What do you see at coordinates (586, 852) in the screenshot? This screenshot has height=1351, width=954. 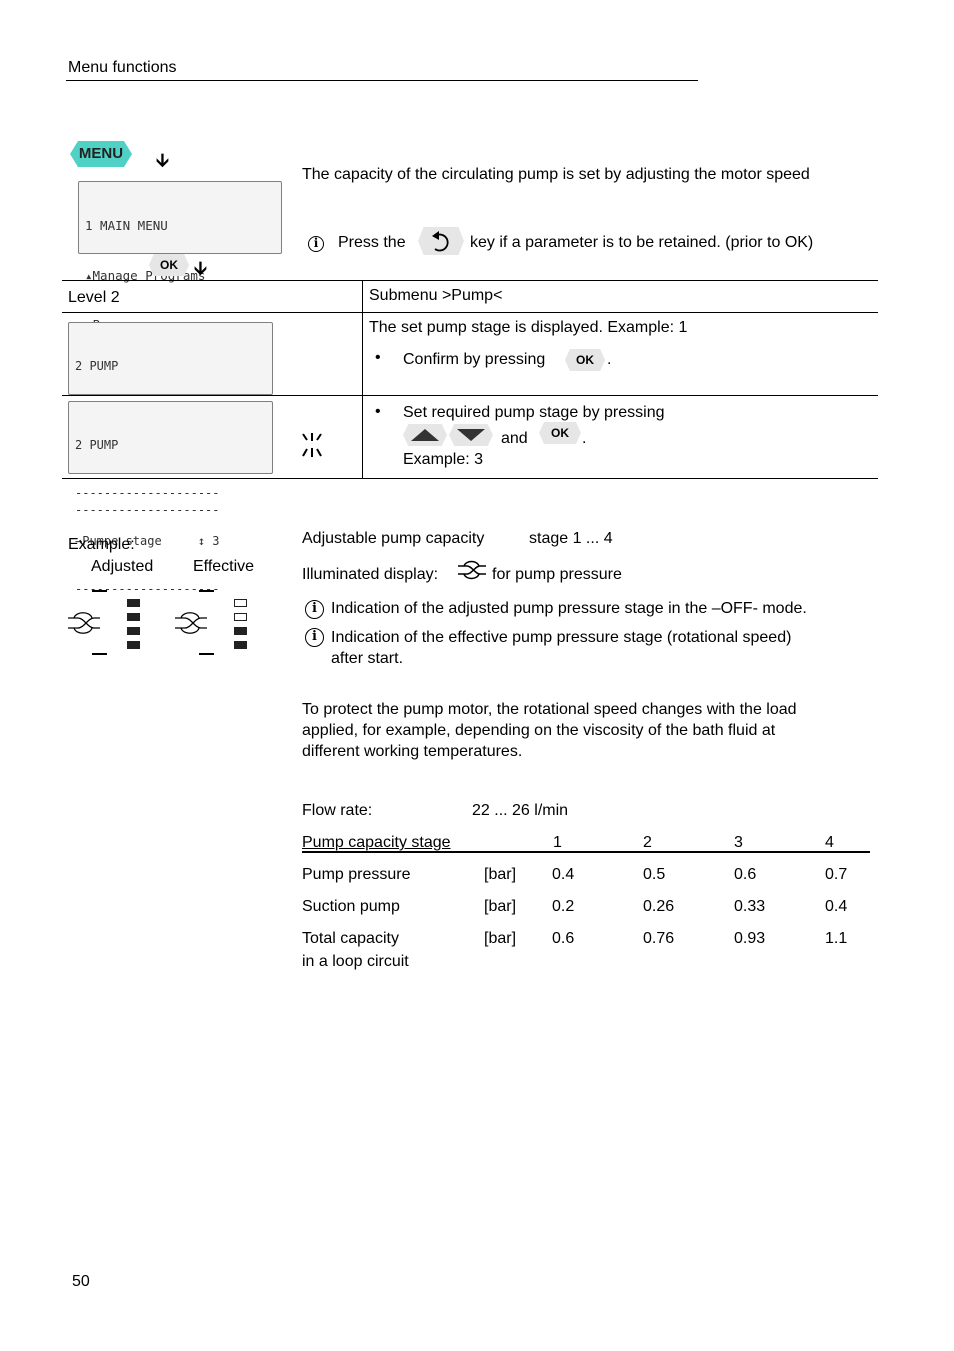 I see `pump-table-rule` at bounding box center [586, 852].